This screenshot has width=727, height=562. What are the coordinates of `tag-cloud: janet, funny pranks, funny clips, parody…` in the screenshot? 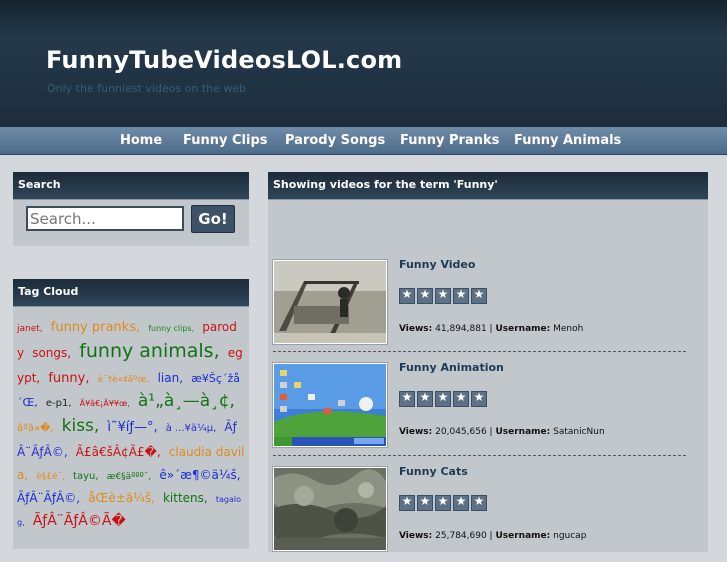 It's located at (131, 422).